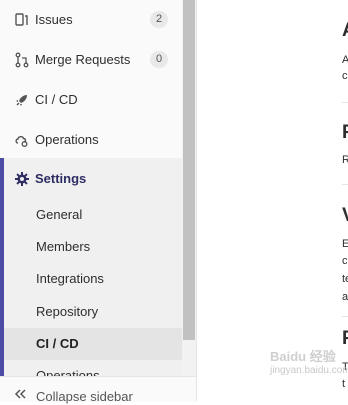 This screenshot has width=348, height=405. I want to click on gear-icon, so click(22, 179).